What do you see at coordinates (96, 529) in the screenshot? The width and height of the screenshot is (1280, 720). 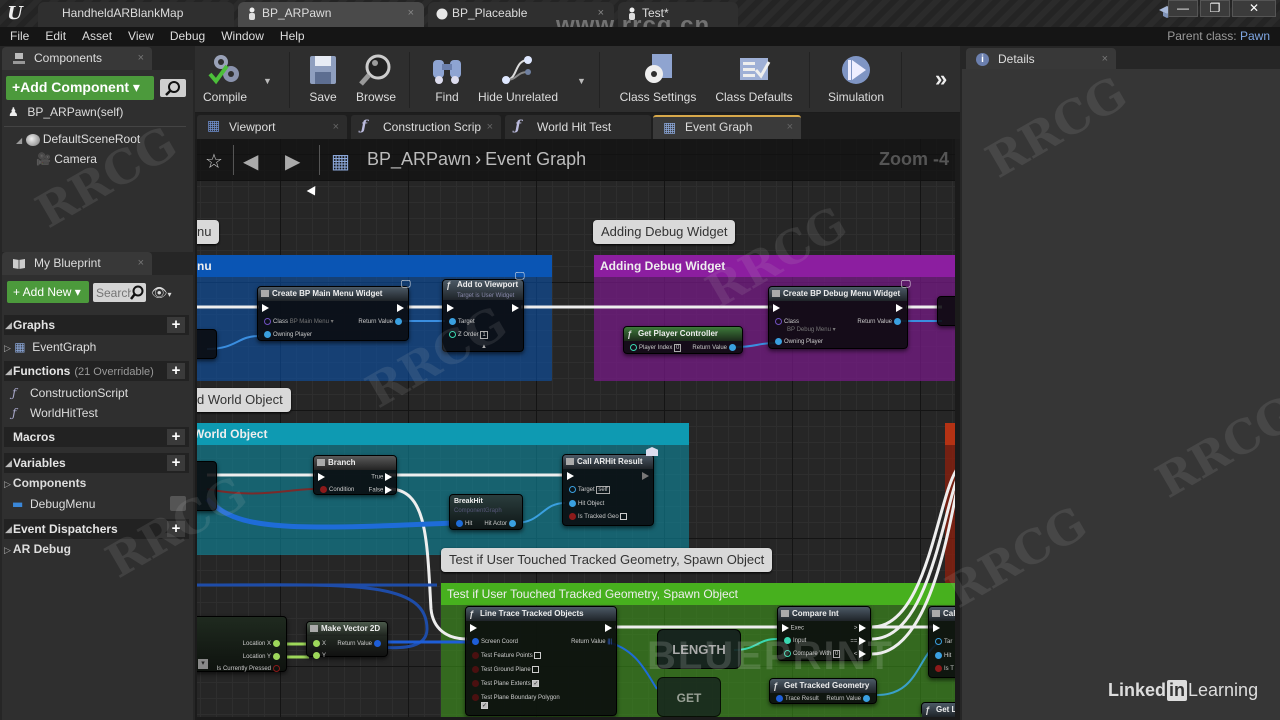 I see `section-event-dispatchers: ◢ Event Dispatchers +` at bounding box center [96, 529].